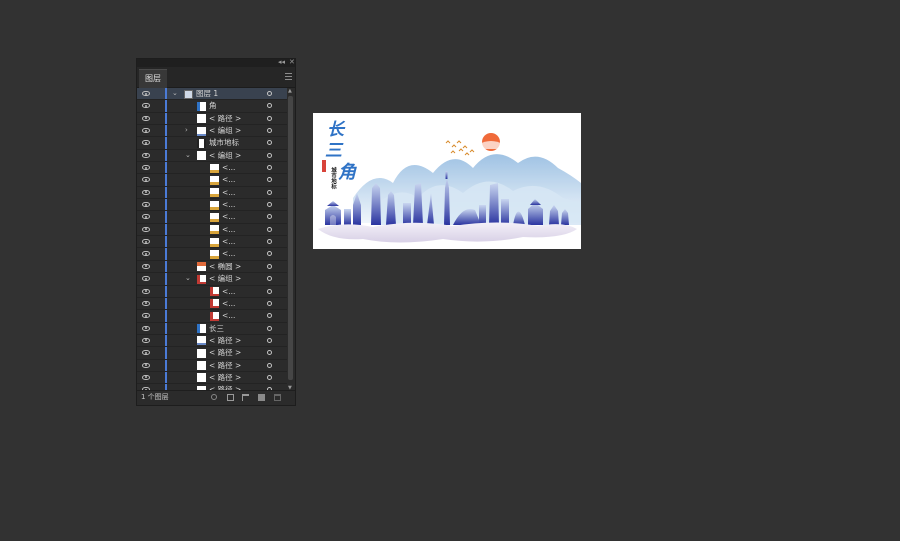 This screenshot has width=900, height=541. Describe the element at coordinates (245, 397) in the screenshot. I see `create-sublayer-icon` at that location.